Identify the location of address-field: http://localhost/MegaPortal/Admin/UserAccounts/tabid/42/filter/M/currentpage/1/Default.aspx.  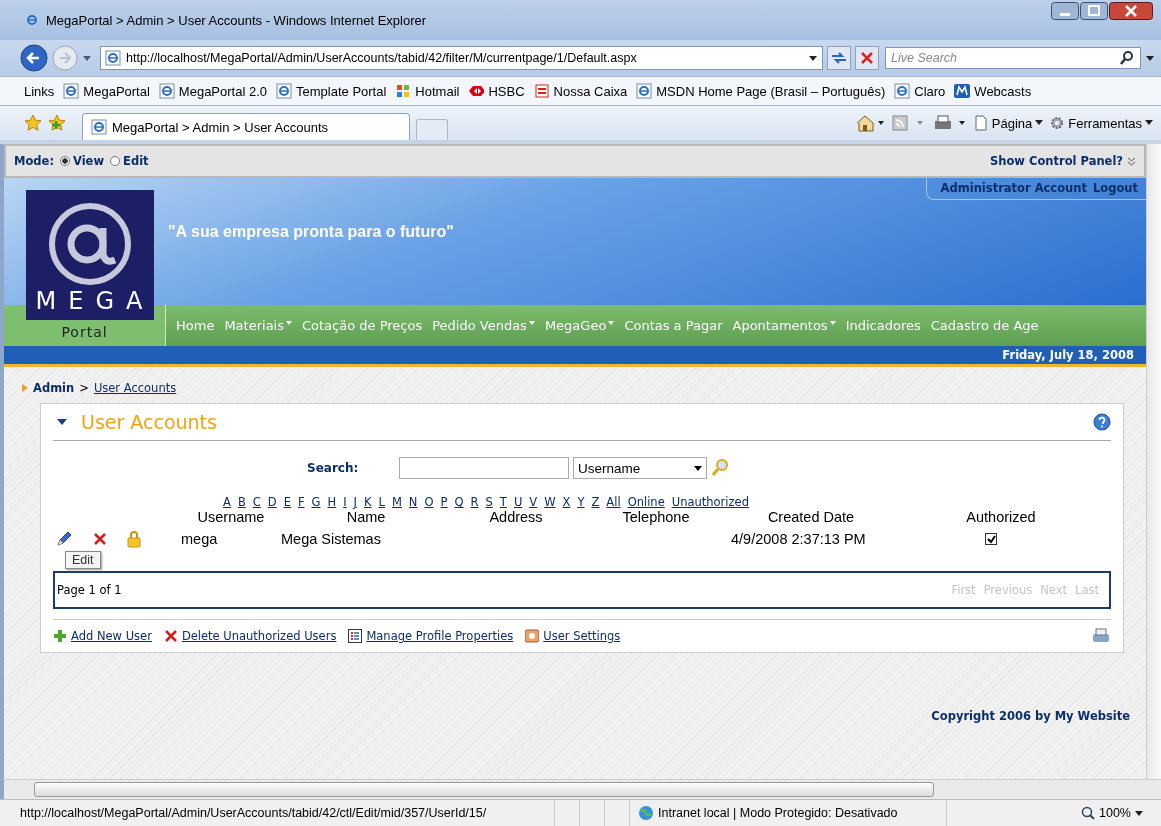
(461, 58).